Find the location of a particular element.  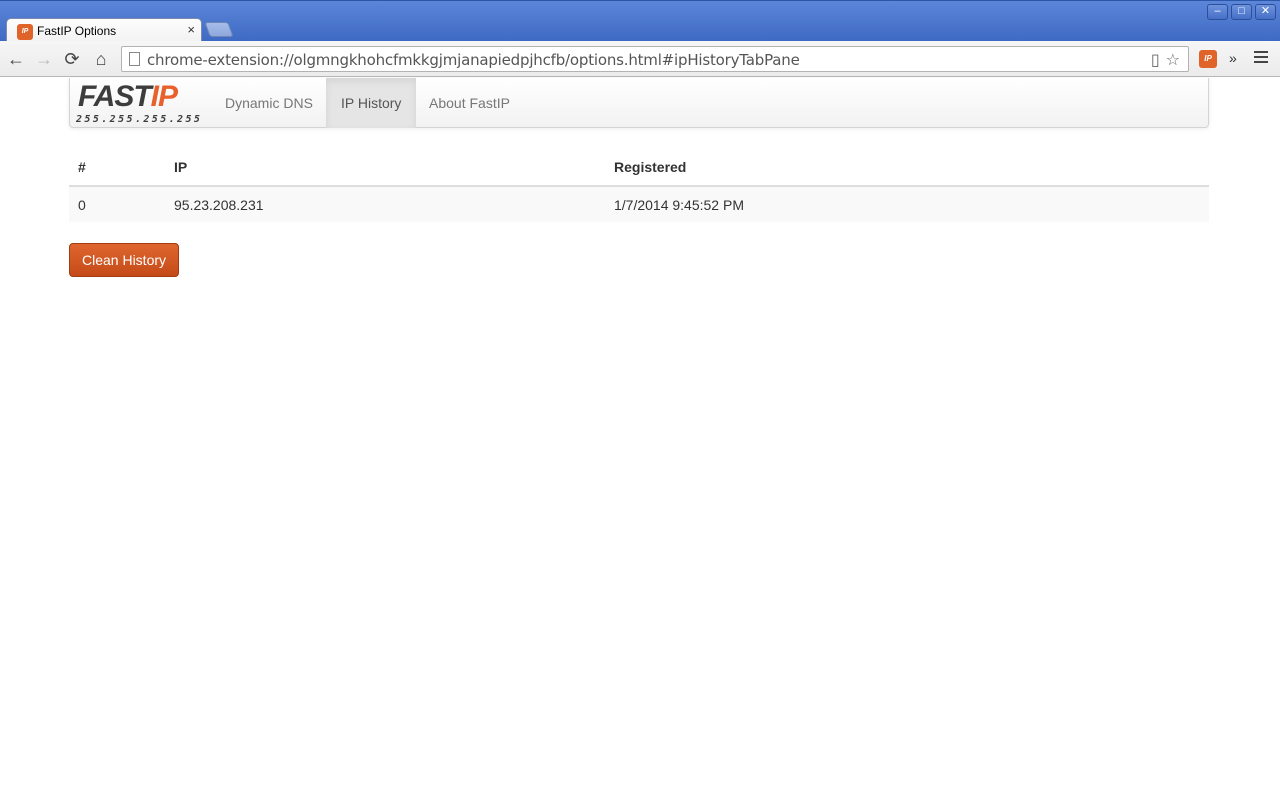

table-row: 0 95.23.208.231 1/7/2014 9:45:52 PM is located at coordinates (639, 204).